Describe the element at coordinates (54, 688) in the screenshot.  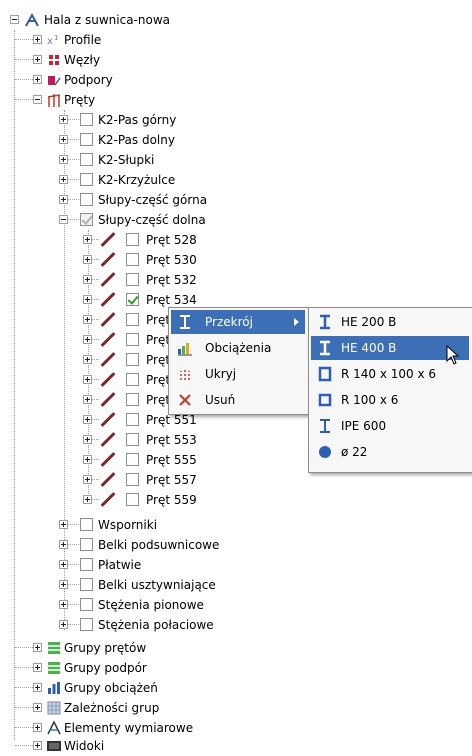
I see `load-groups-icon` at that location.